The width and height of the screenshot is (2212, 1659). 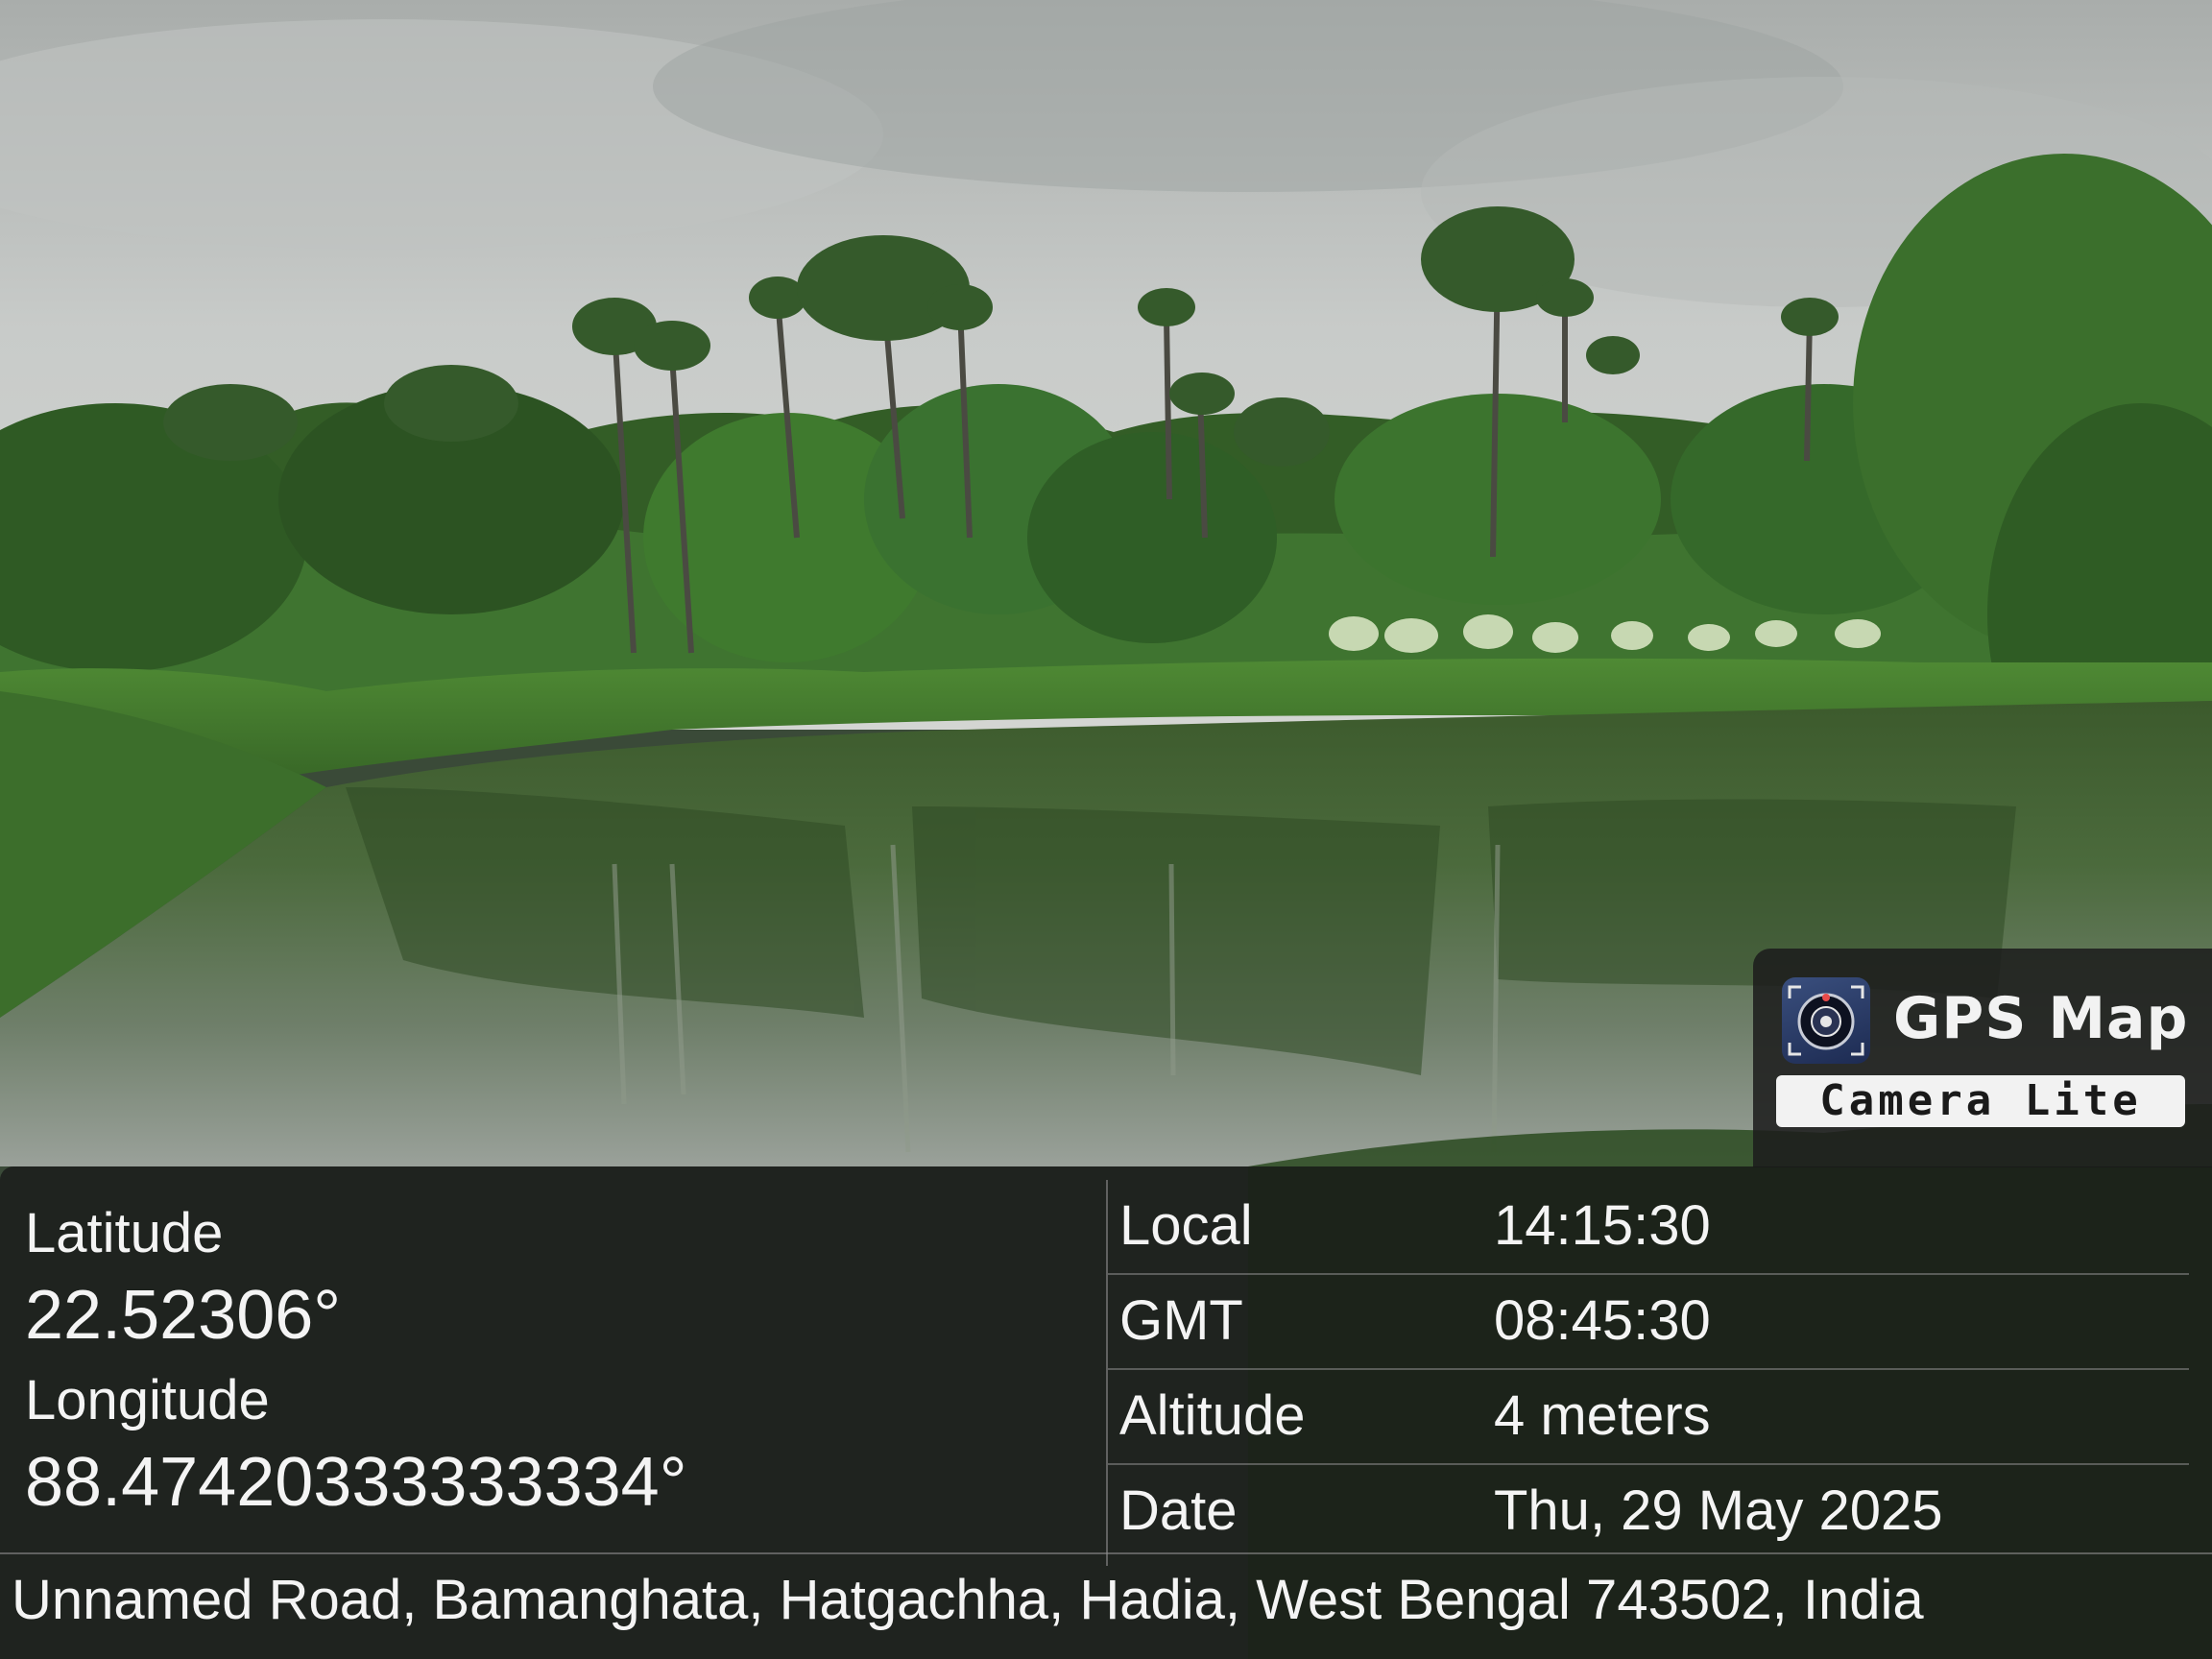 I want to click on detail-row-altitude: Altitude 4 meters, so click(x=1648, y=1417).